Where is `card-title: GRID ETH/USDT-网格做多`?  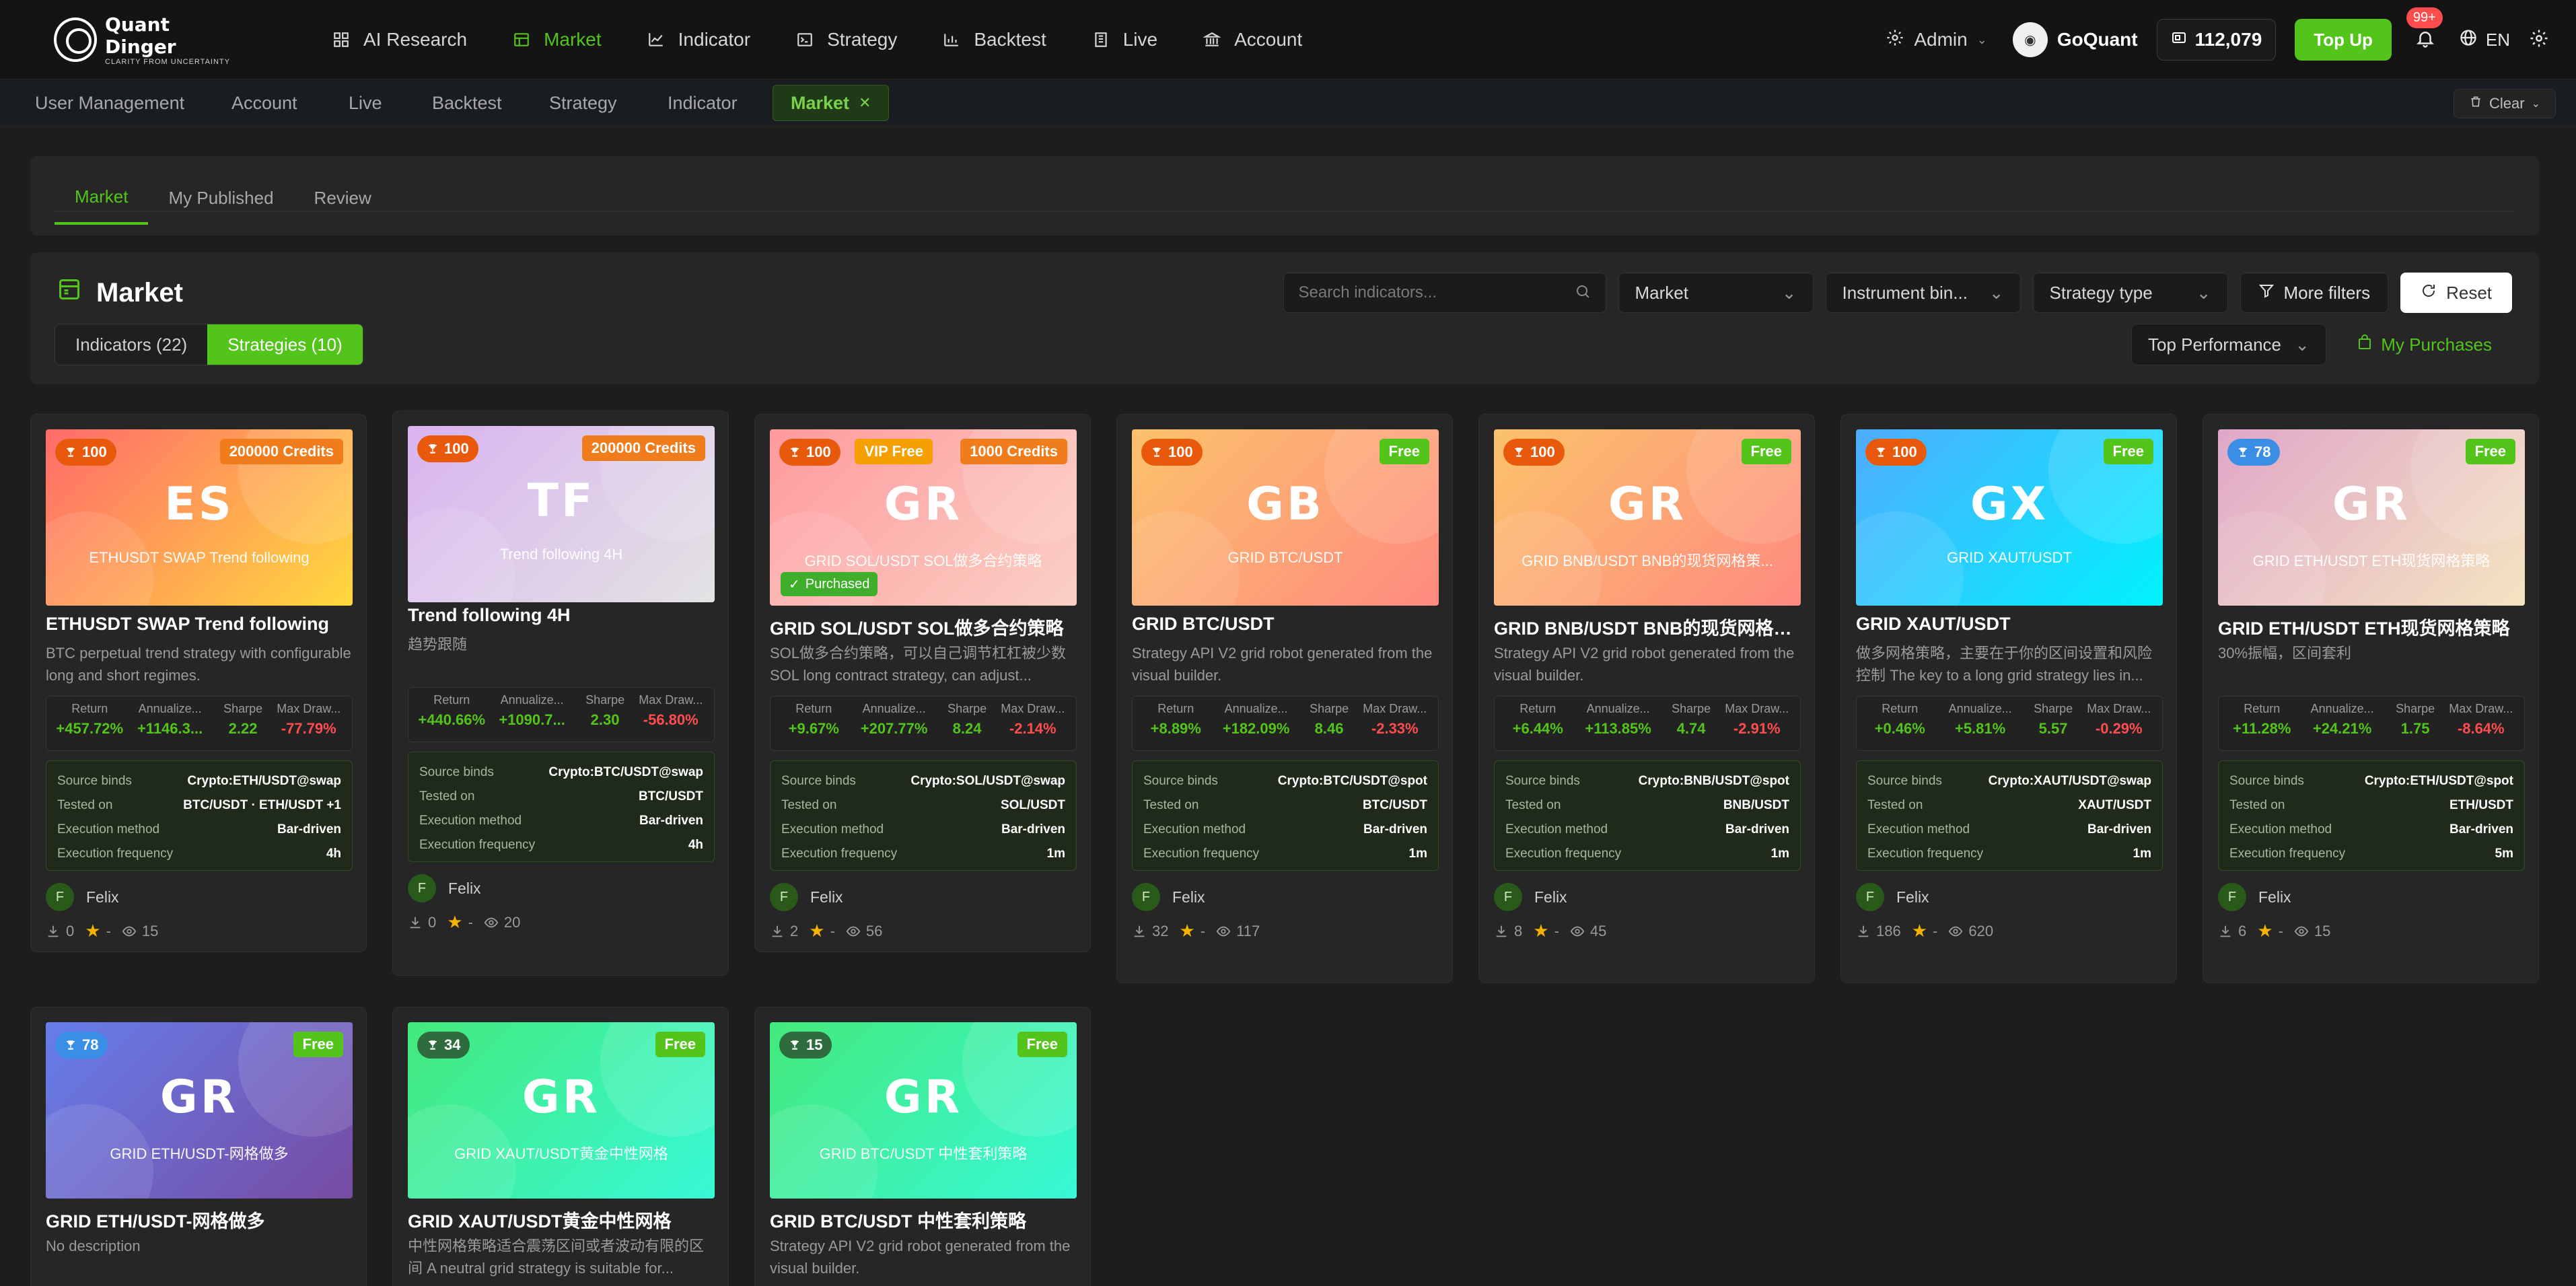 card-title: GRID ETH/USDT-网格做多 is located at coordinates (199, 1220).